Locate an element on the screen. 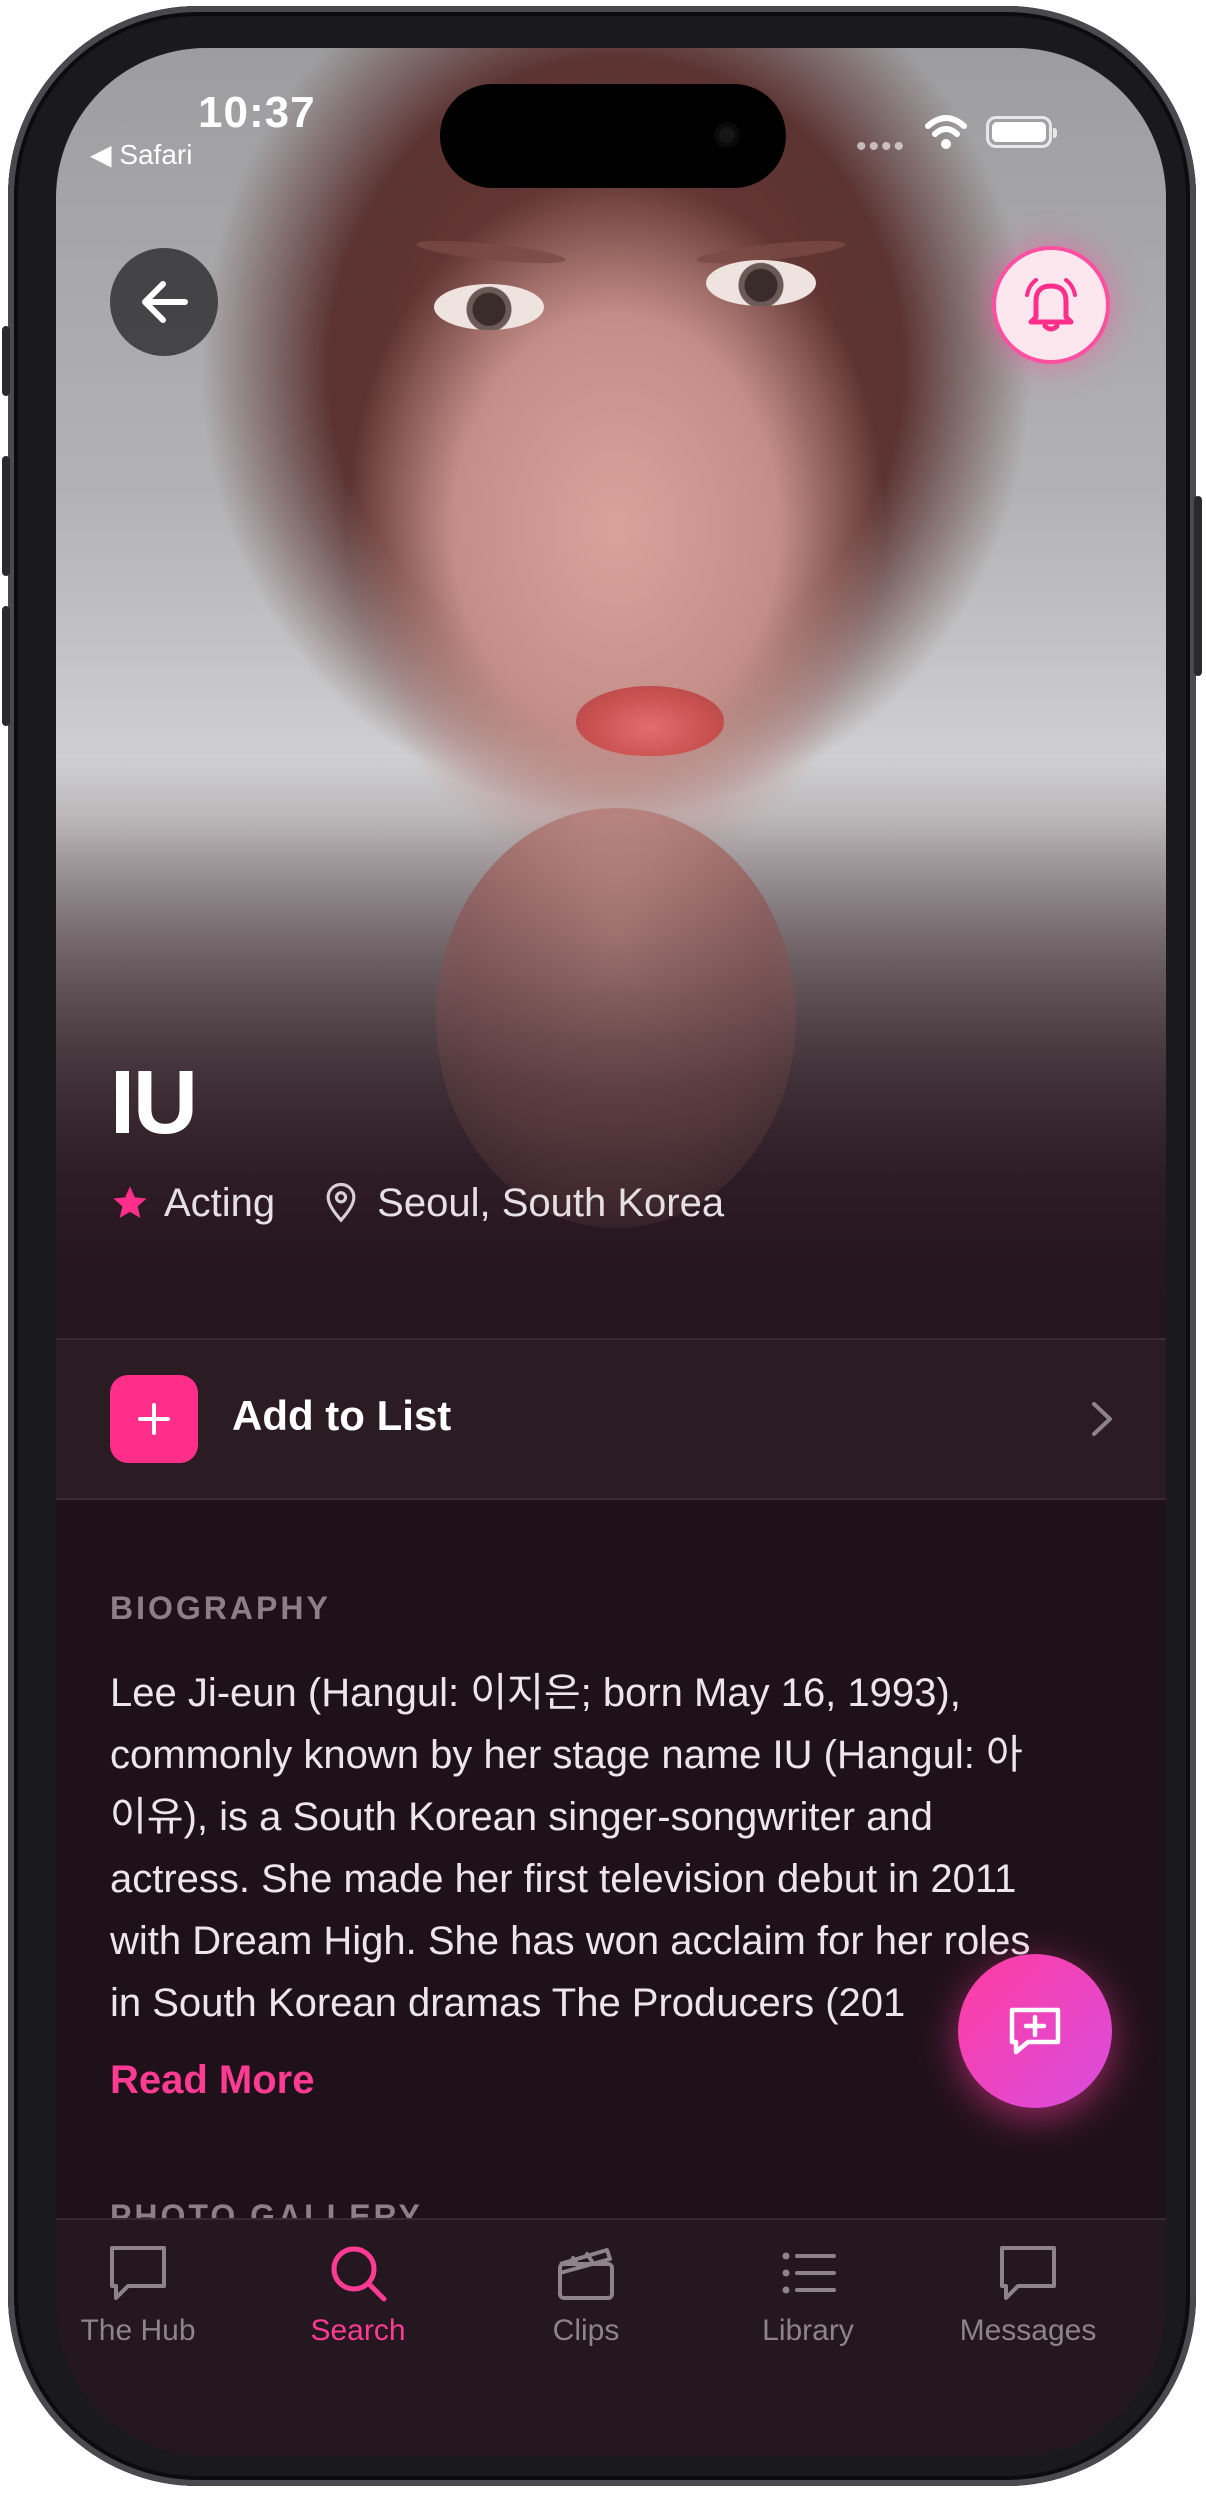 This screenshot has height=2495, width=1206. chat-bubble-icon is located at coordinates (138, 2273).